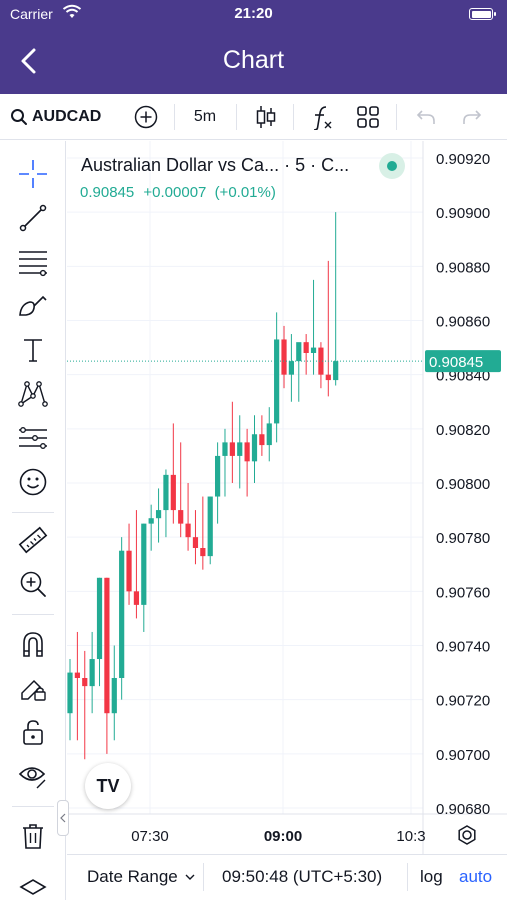  I want to click on time-label: 09:00, so click(283, 836).